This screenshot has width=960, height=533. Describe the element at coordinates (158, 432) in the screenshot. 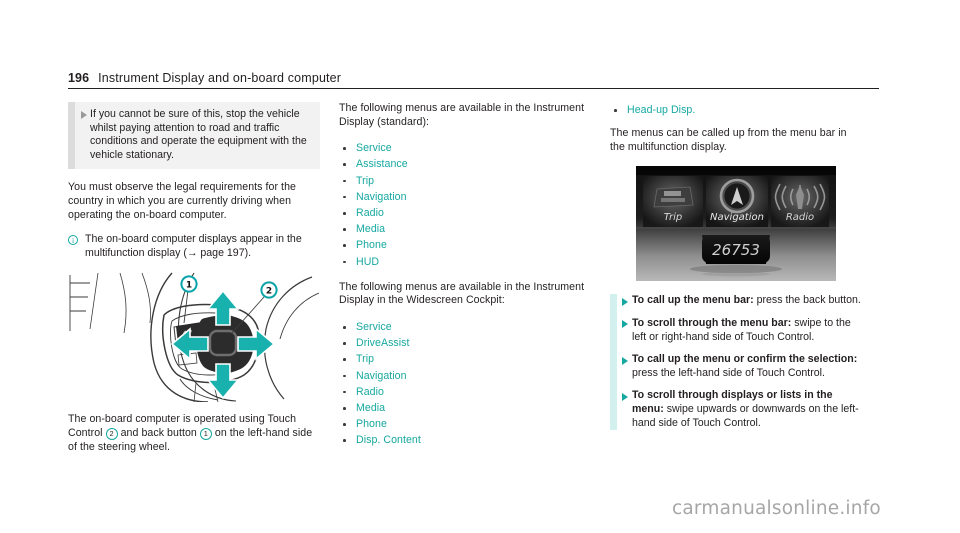

I see `operation-text-mid: and back button` at that location.